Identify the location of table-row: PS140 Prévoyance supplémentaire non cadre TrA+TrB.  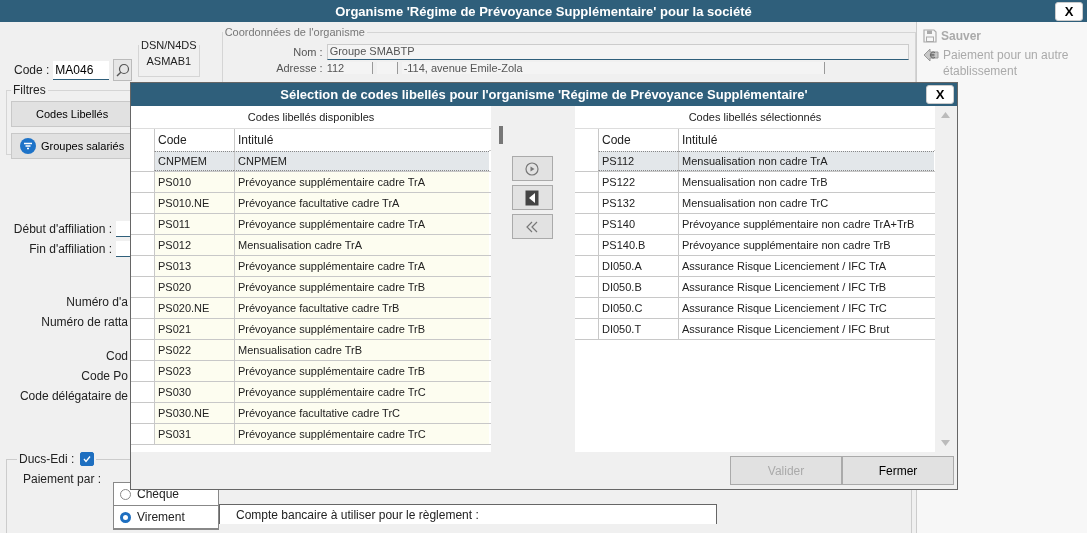
(755, 224).